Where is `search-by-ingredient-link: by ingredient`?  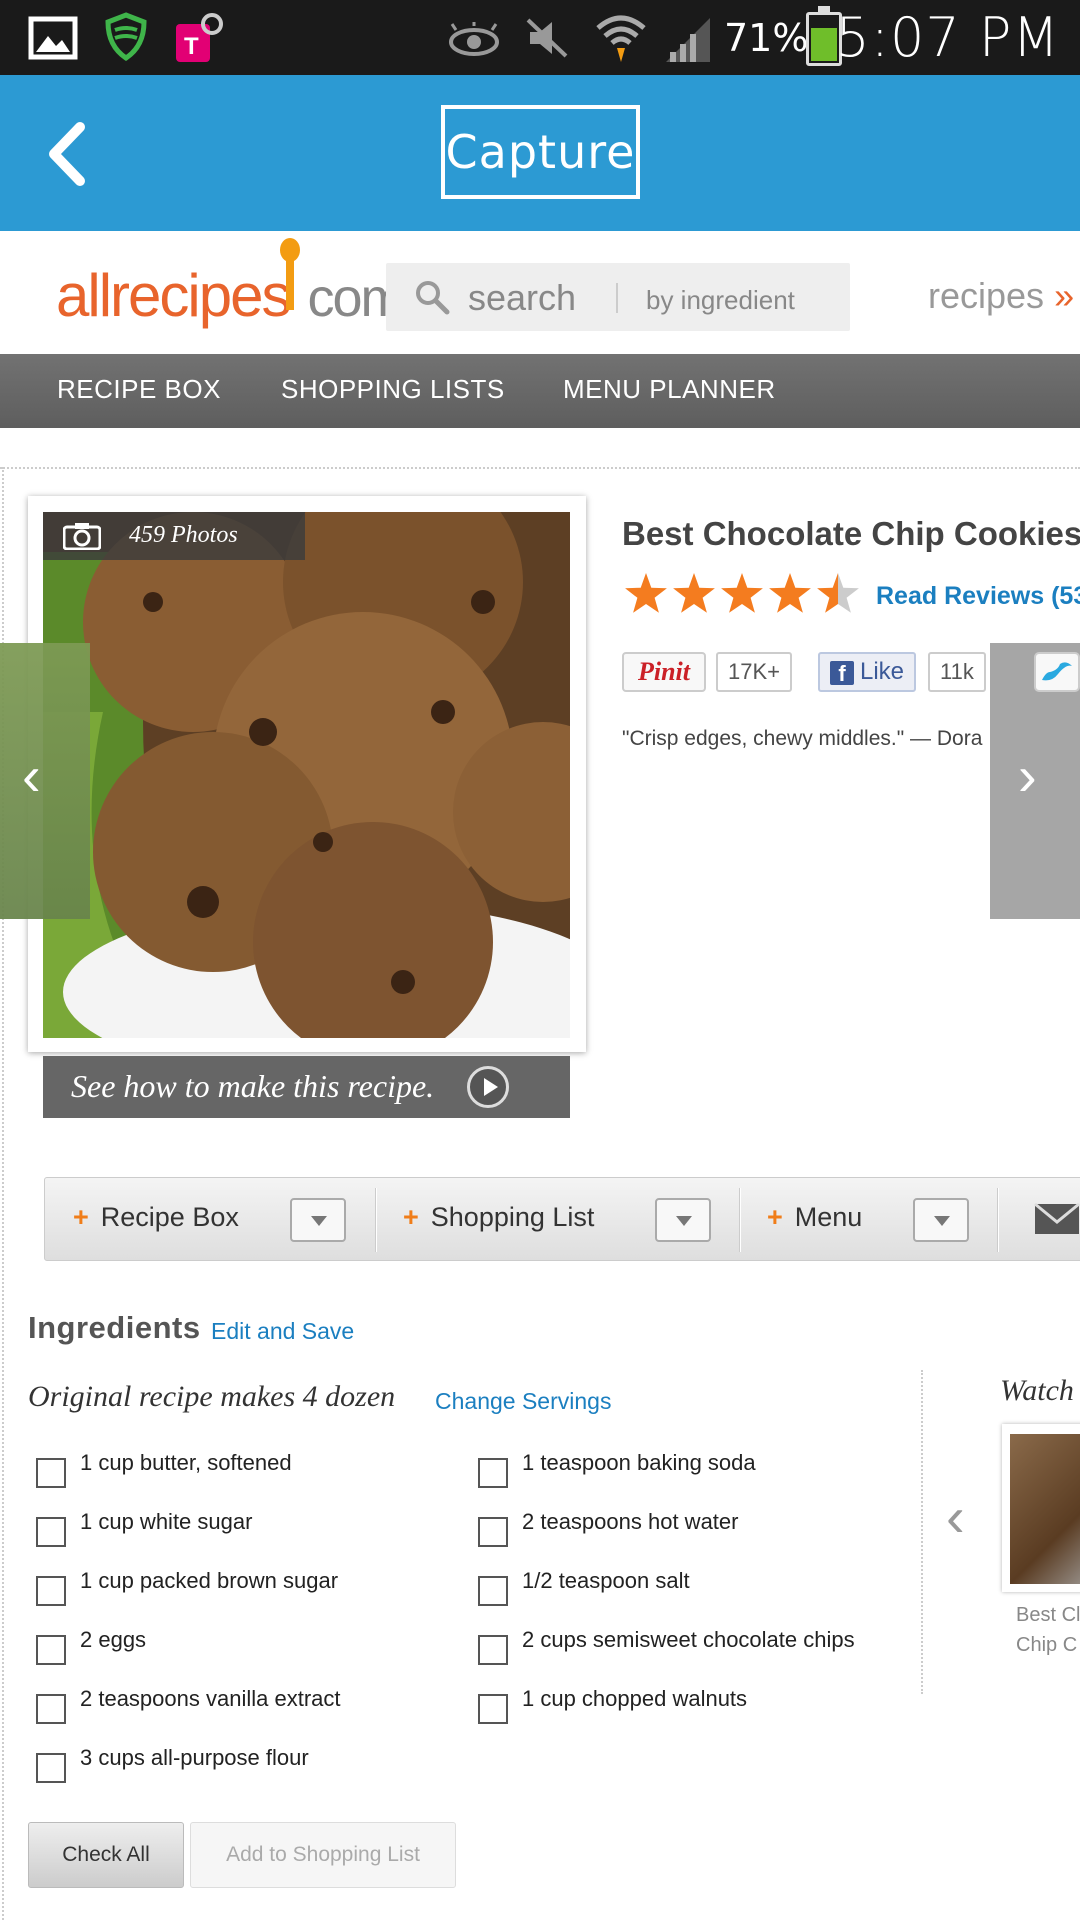
search-by-ingredient-link: by ingredient is located at coordinates (720, 300).